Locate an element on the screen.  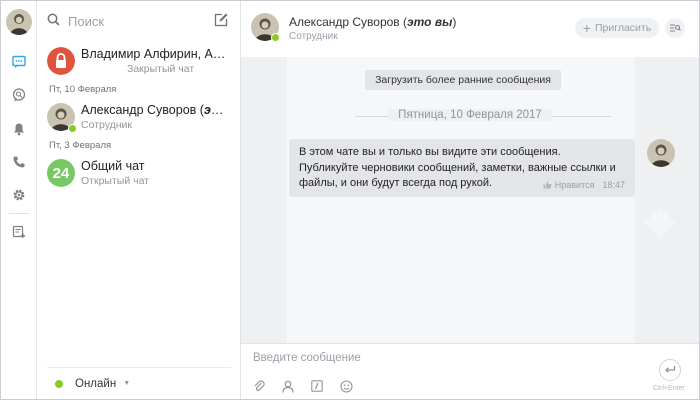
composer-toolbar is located at coordinates (309, 386).